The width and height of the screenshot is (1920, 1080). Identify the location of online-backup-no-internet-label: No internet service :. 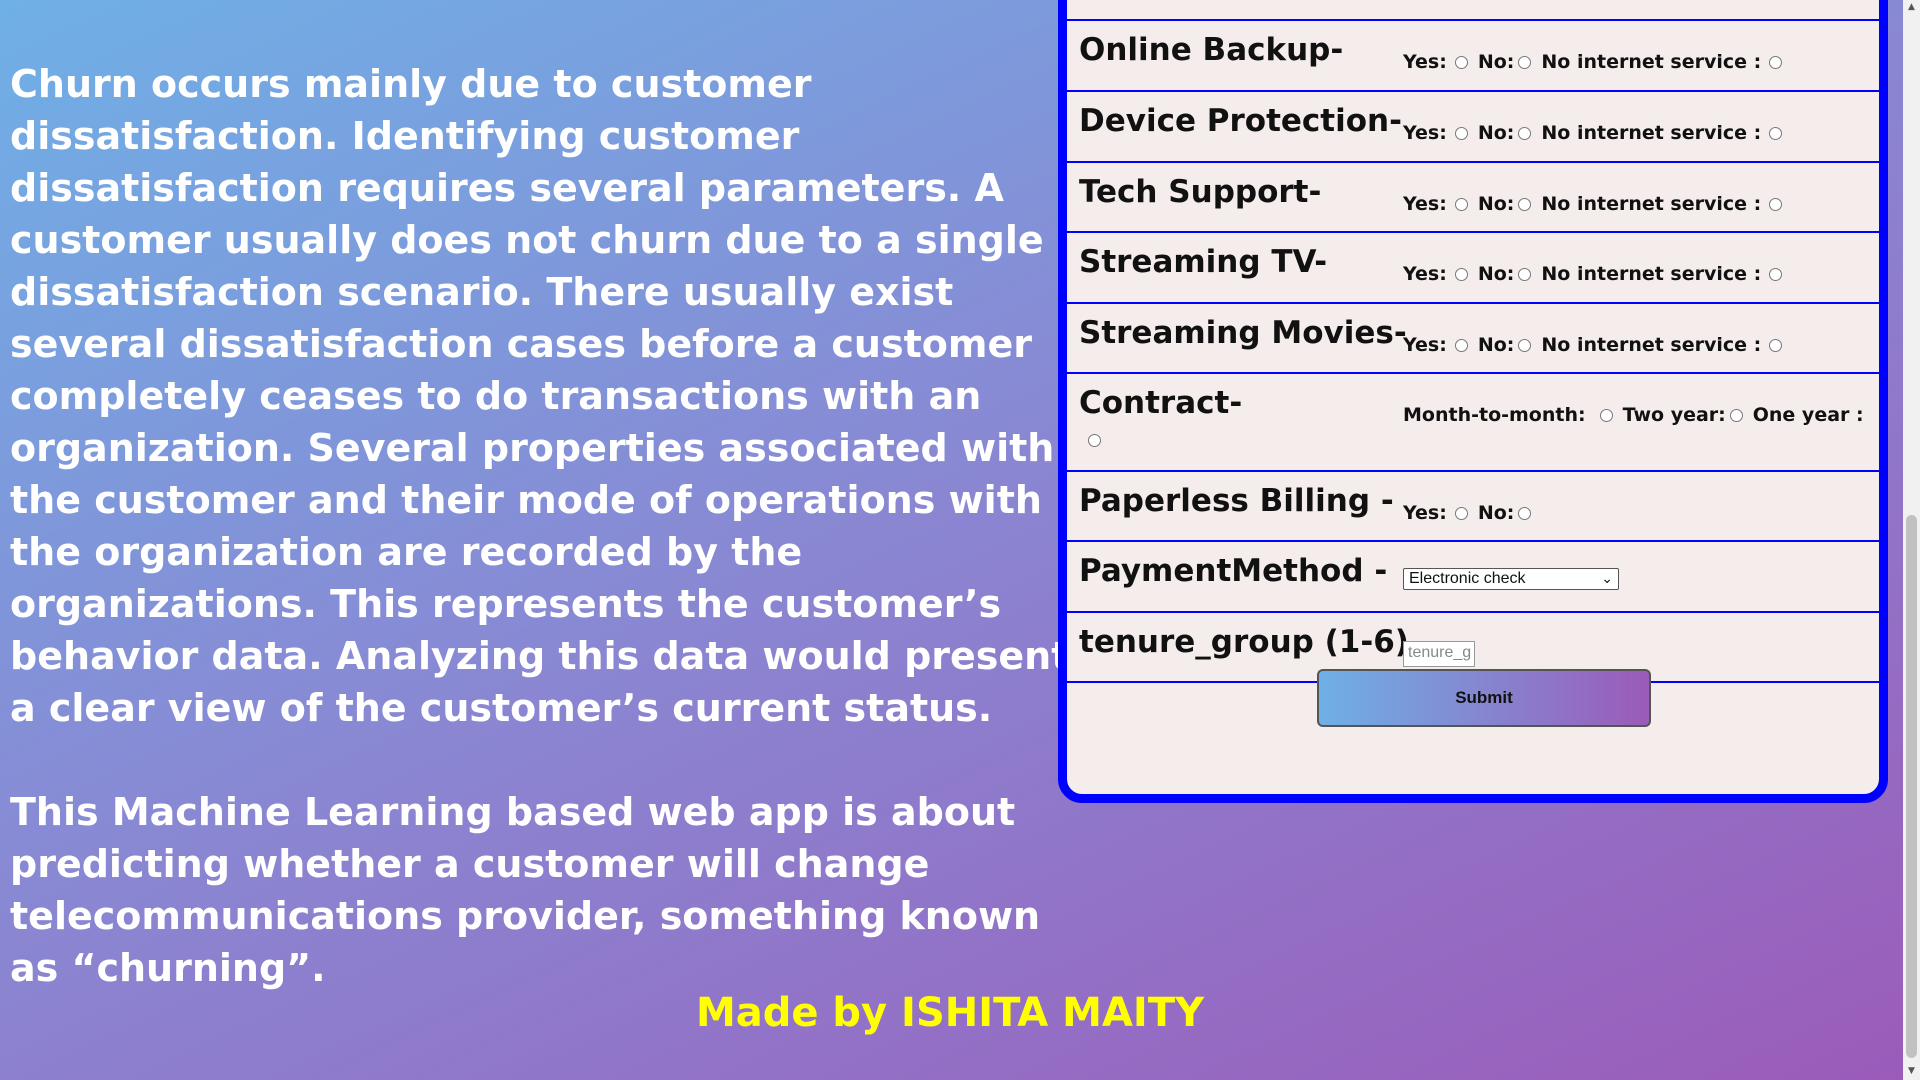
(1651, 62).